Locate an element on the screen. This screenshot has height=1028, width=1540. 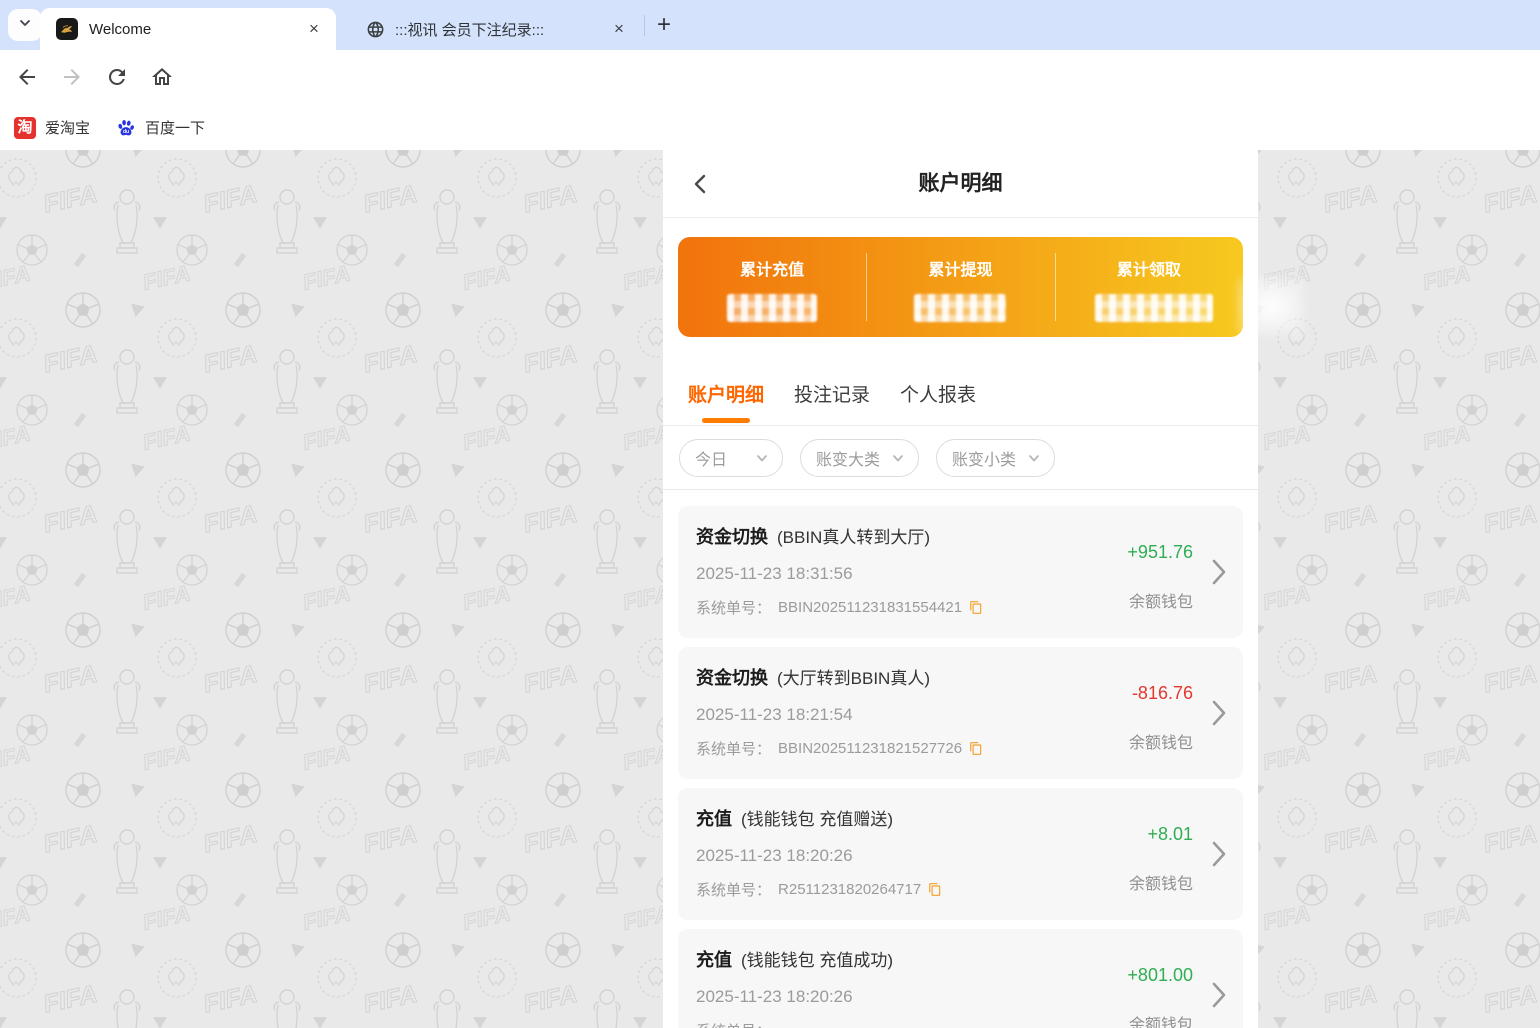
bookmark-aitaobao: 淘 爱淘宝 is located at coordinates (52, 127).